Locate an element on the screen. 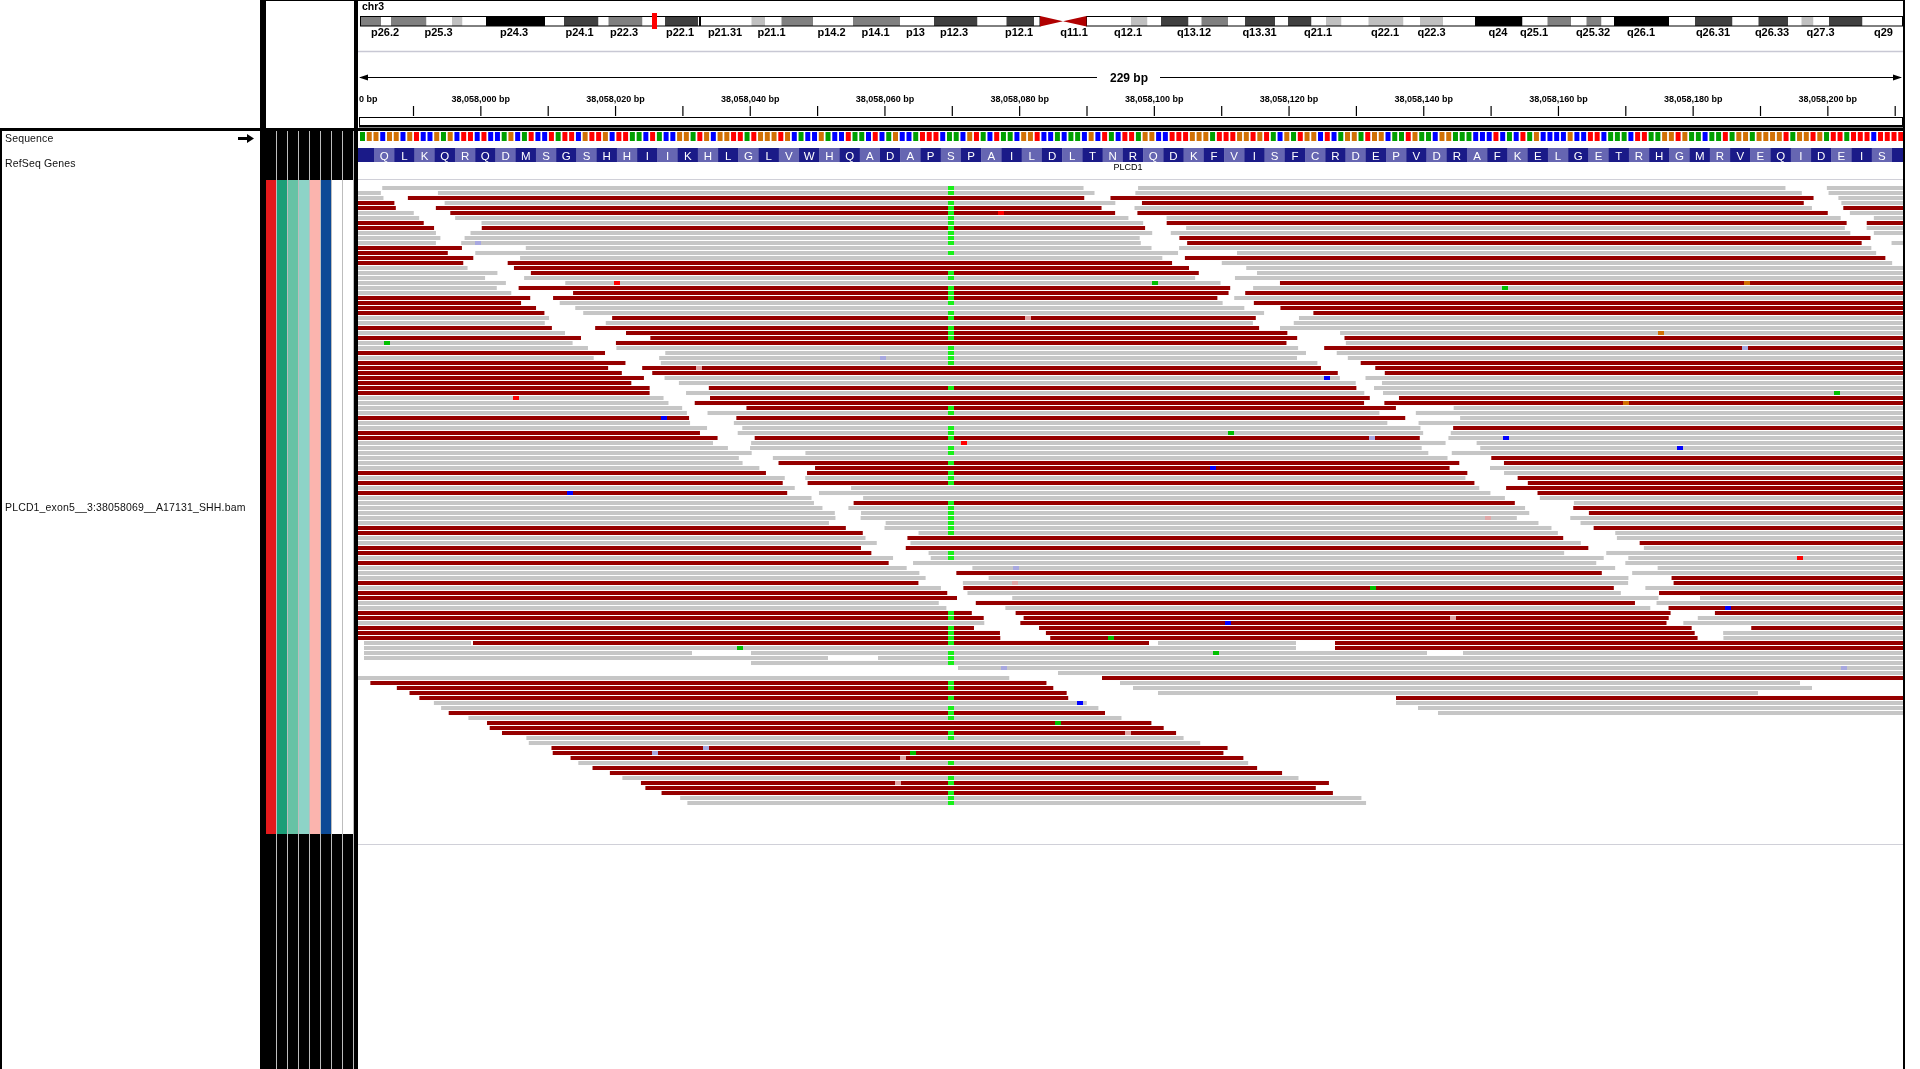  ruler-tick-label: 38,058,080 bp is located at coordinates (1019, 99).